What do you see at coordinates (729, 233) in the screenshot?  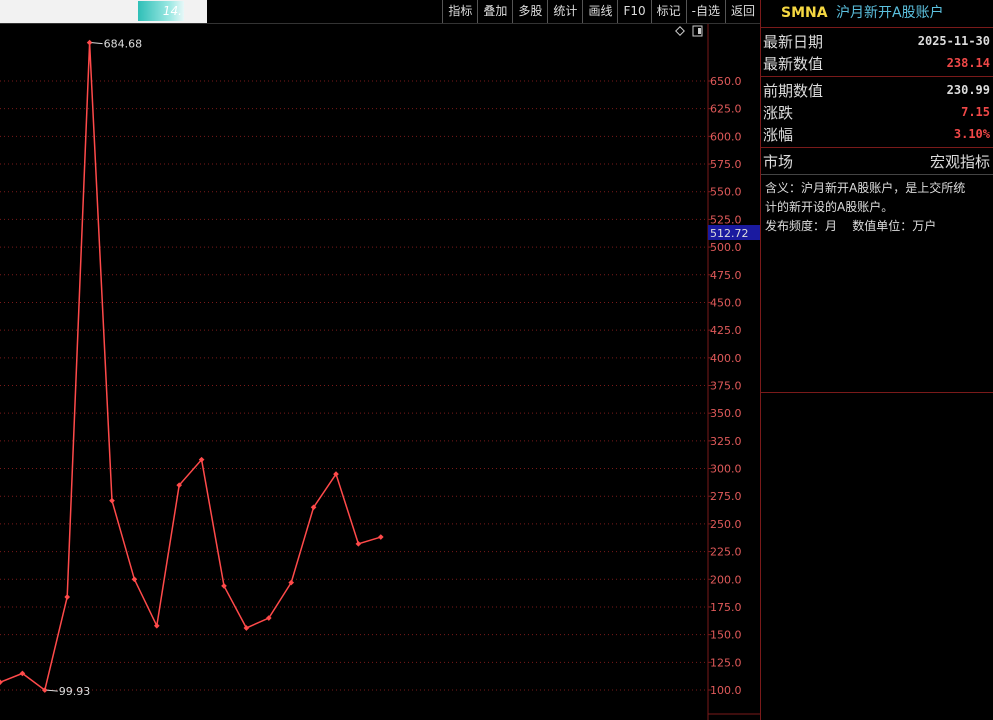 I see `cursor-value: 512.72` at bounding box center [729, 233].